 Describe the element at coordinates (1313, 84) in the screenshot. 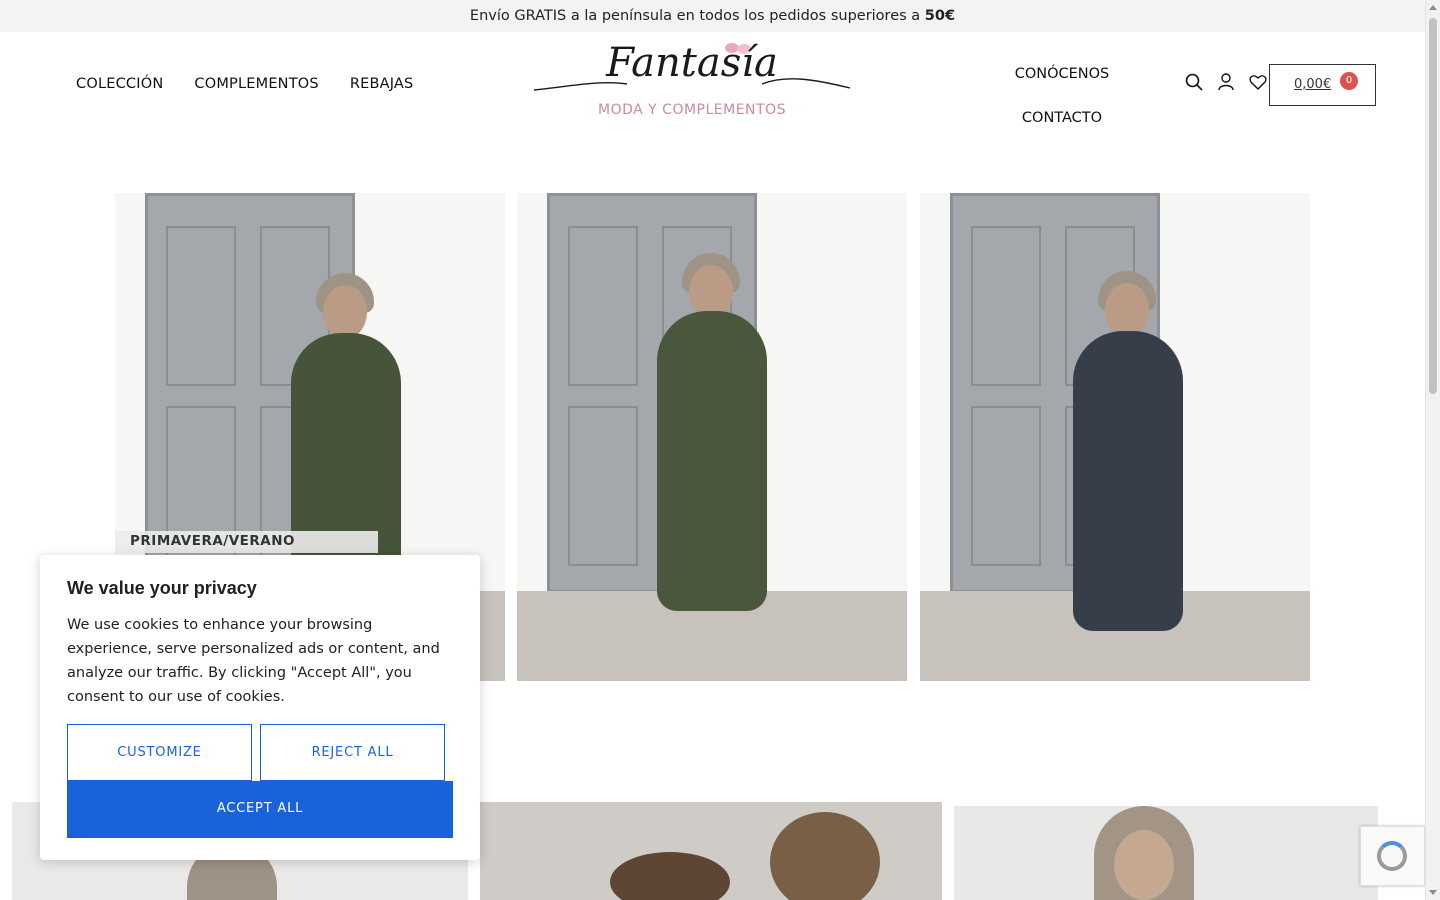

I see `cart-total: 0,00€` at that location.